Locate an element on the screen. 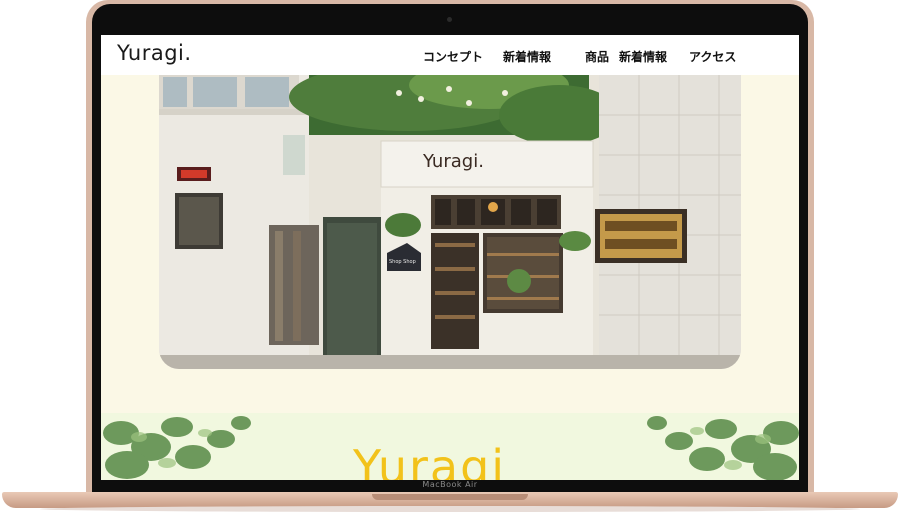  laptop-notch is located at coordinates (450, 497).